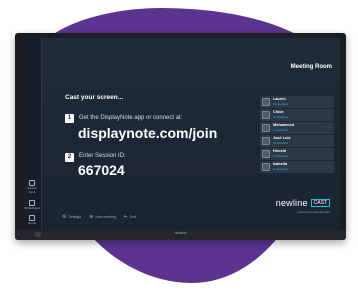 The height and width of the screenshot is (291, 358). Describe the element at coordinates (69, 118) in the screenshot. I see `step-1-badge: 1` at that location.